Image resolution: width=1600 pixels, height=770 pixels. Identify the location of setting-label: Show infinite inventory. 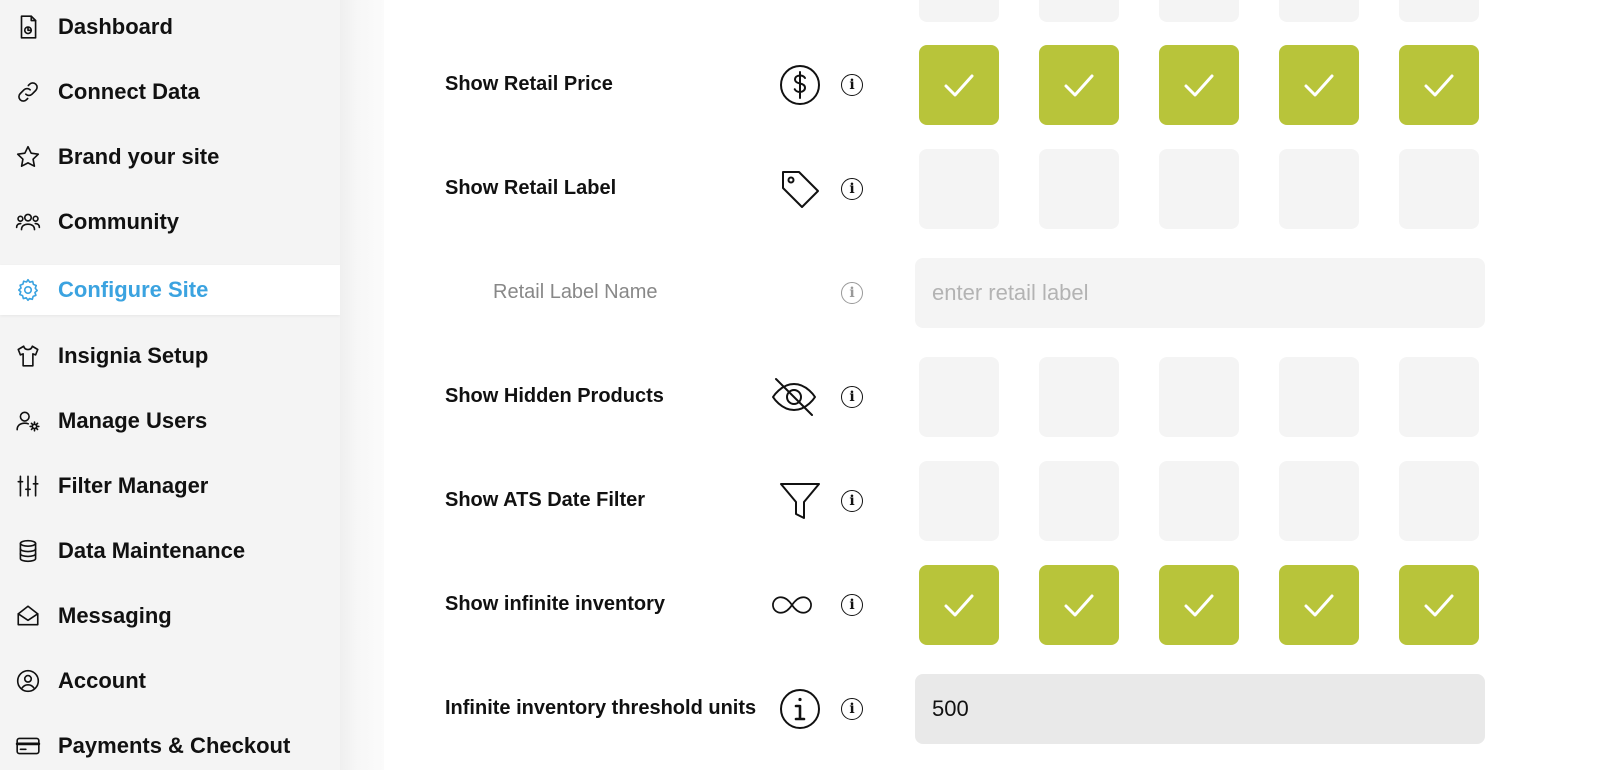
(555, 604).